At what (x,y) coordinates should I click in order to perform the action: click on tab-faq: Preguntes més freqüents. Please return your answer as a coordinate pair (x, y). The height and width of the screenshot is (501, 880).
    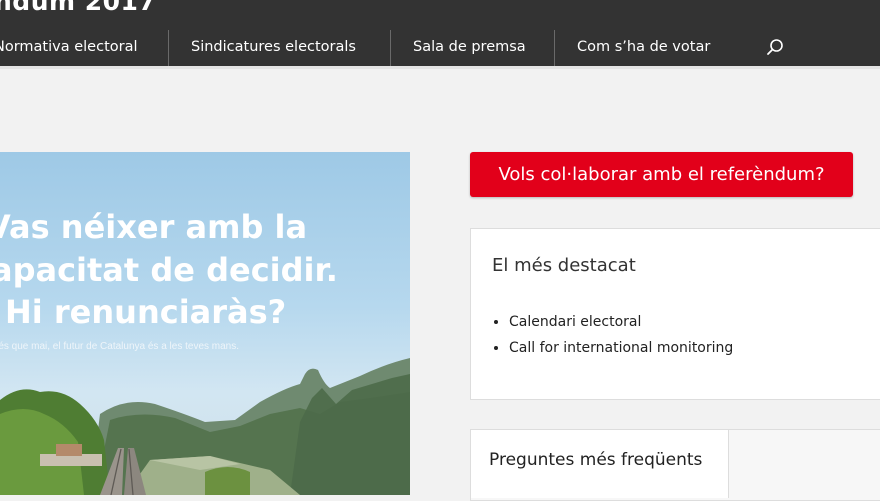
    Looking at the image, I should click on (600, 464).